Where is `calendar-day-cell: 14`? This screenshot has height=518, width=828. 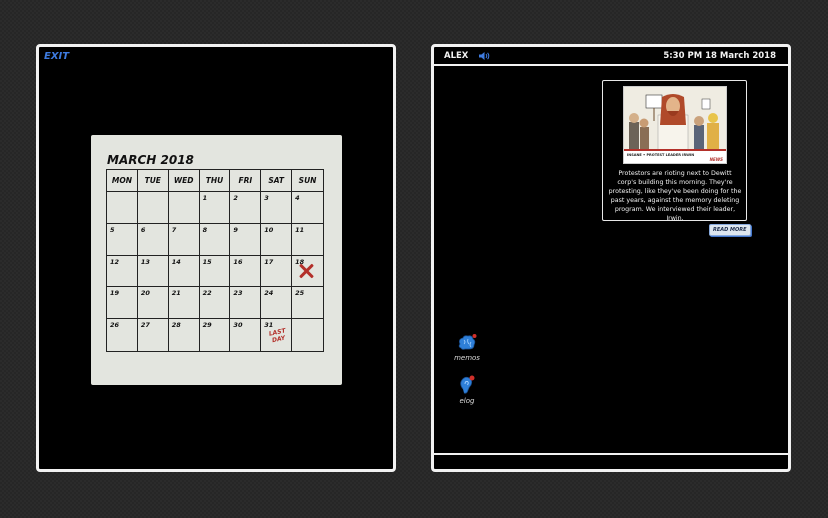
calendar-day-cell: 14 is located at coordinates (184, 271).